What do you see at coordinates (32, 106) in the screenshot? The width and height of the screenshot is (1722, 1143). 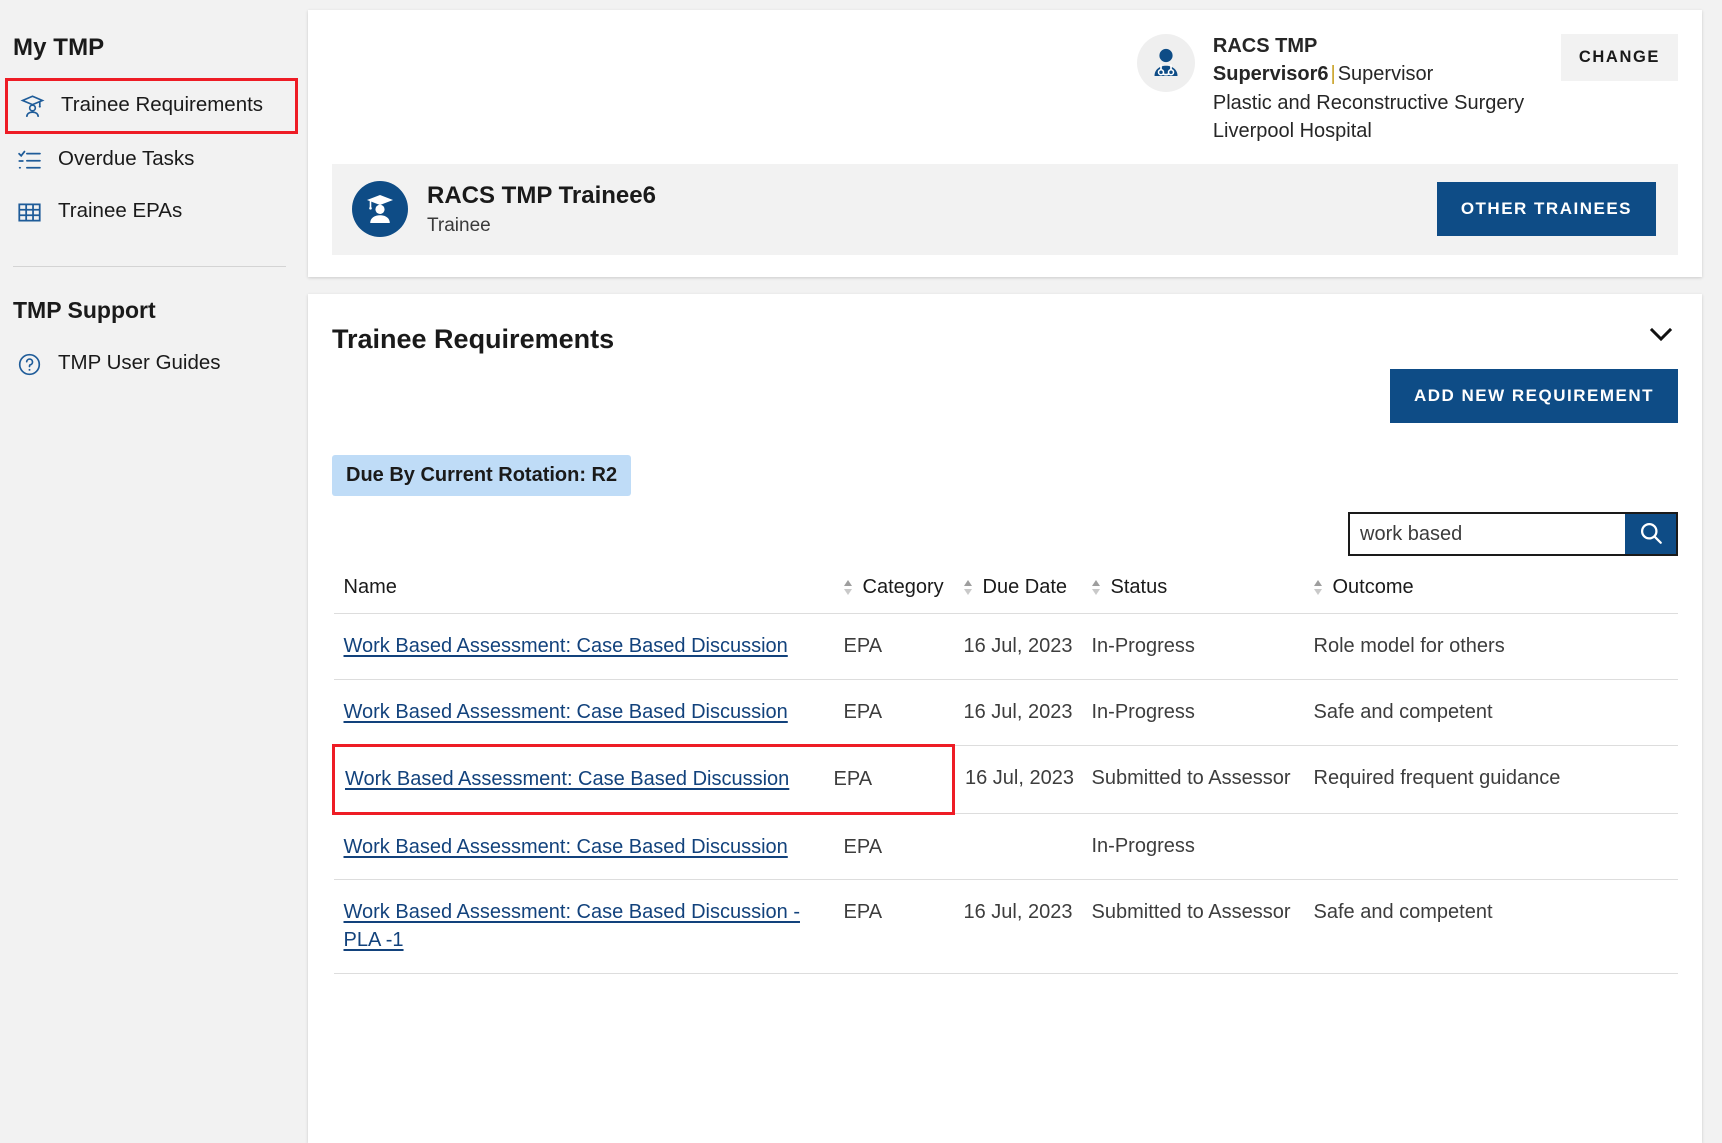 I see `graduate-cap-icon` at bounding box center [32, 106].